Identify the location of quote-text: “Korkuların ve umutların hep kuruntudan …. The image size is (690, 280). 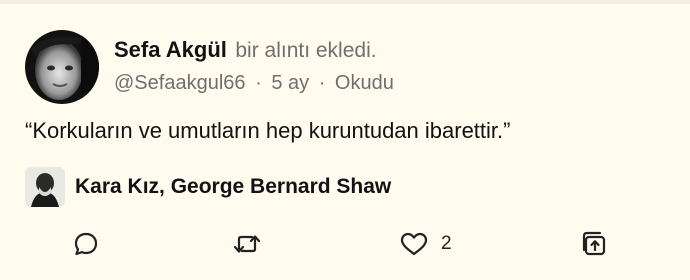
(268, 130).